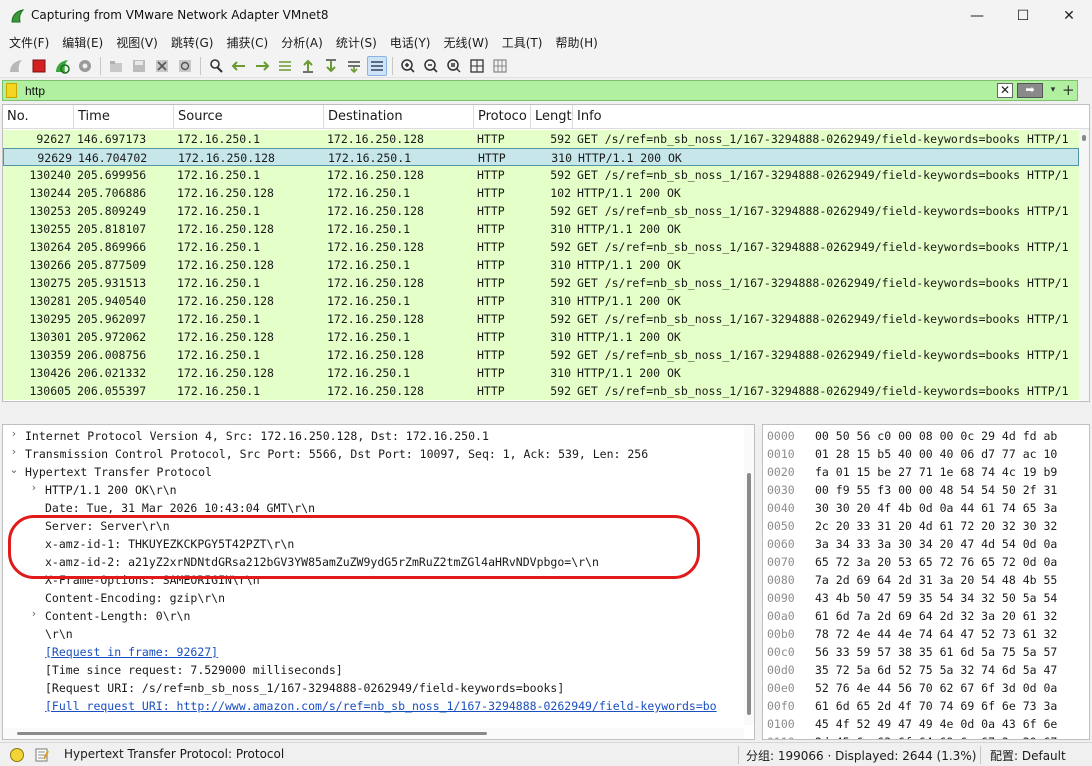  Describe the element at coordinates (912, 598) in the screenshot. I see `hex-row: 0090 43 4b 50 47 59 35 54 34 32 50 5a 54` at that location.